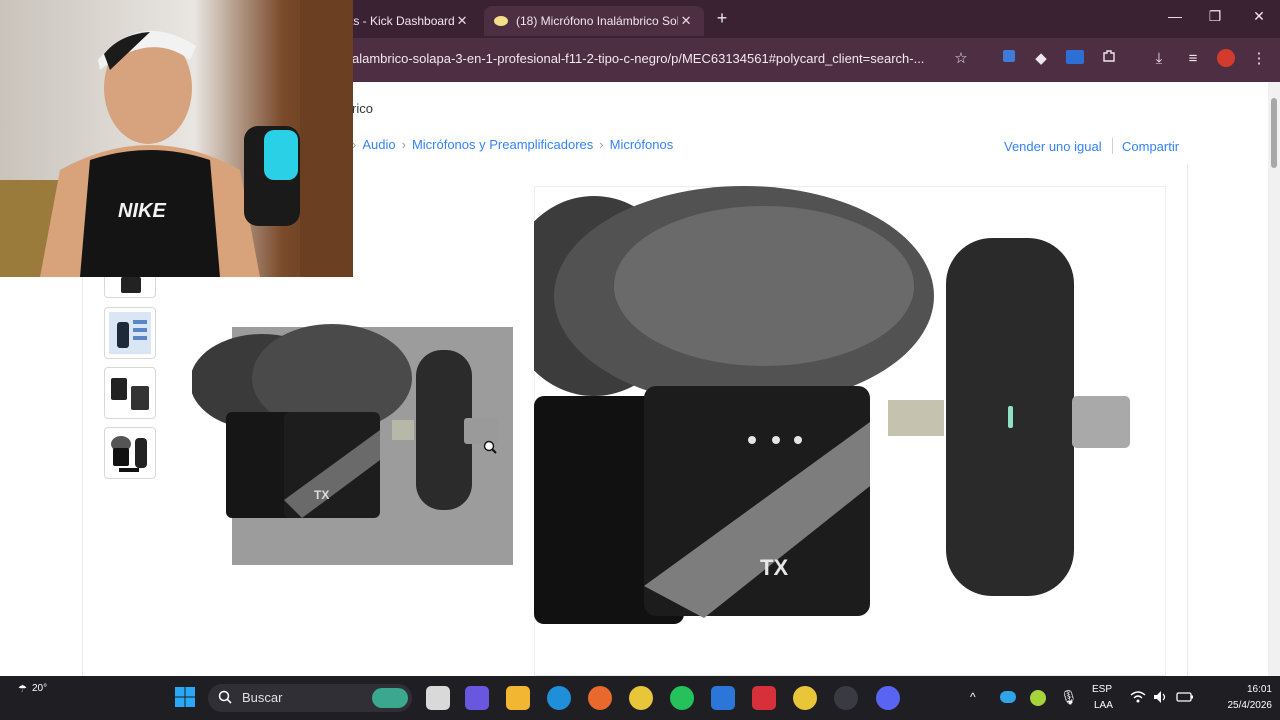 This screenshot has width=1280, height=720. Describe the element at coordinates (1069, 697) in the screenshot. I see `microphone-icon: 🎙` at that location.